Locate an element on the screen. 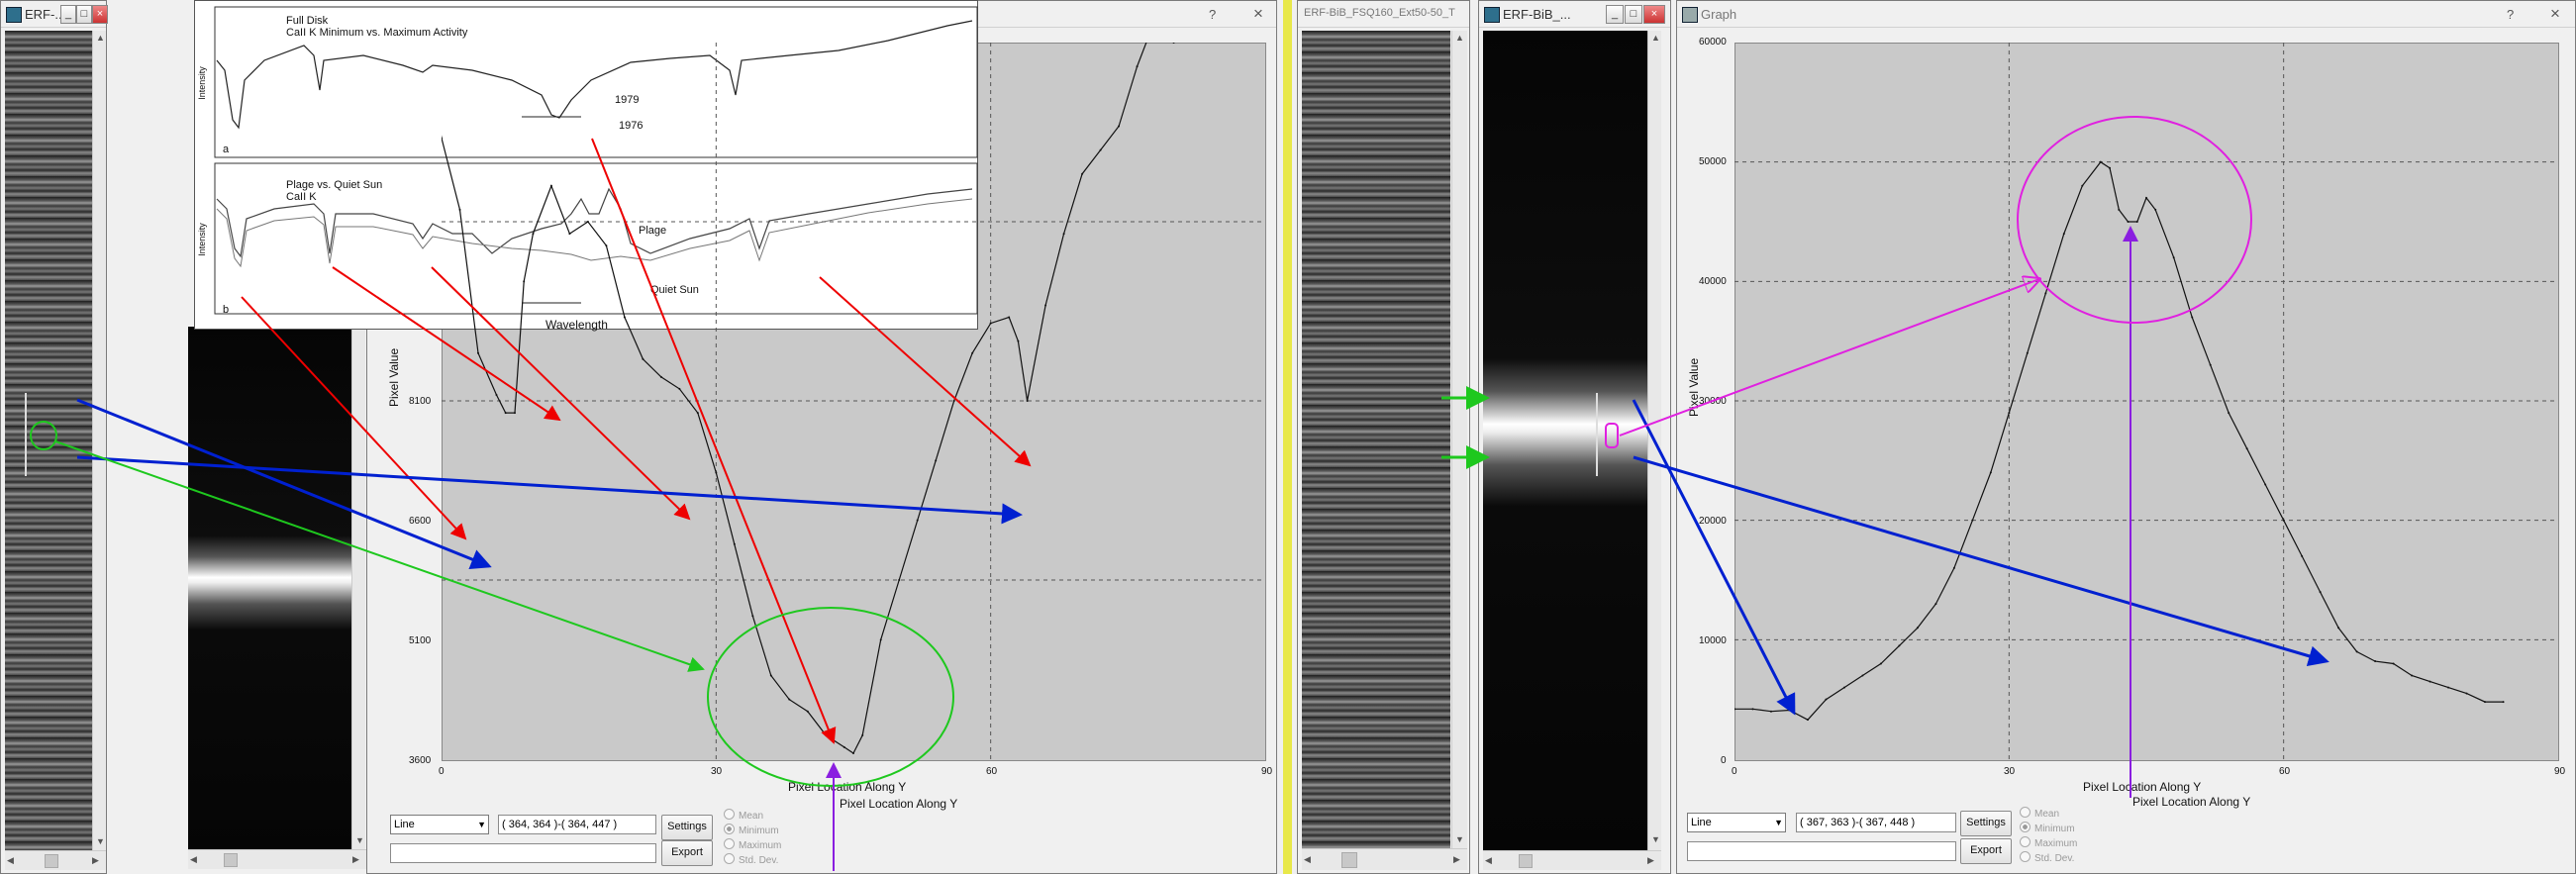 This screenshot has height=874, width=2576. left-window-titlebar: ERF-... _ □ × is located at coordinates (55, 15).